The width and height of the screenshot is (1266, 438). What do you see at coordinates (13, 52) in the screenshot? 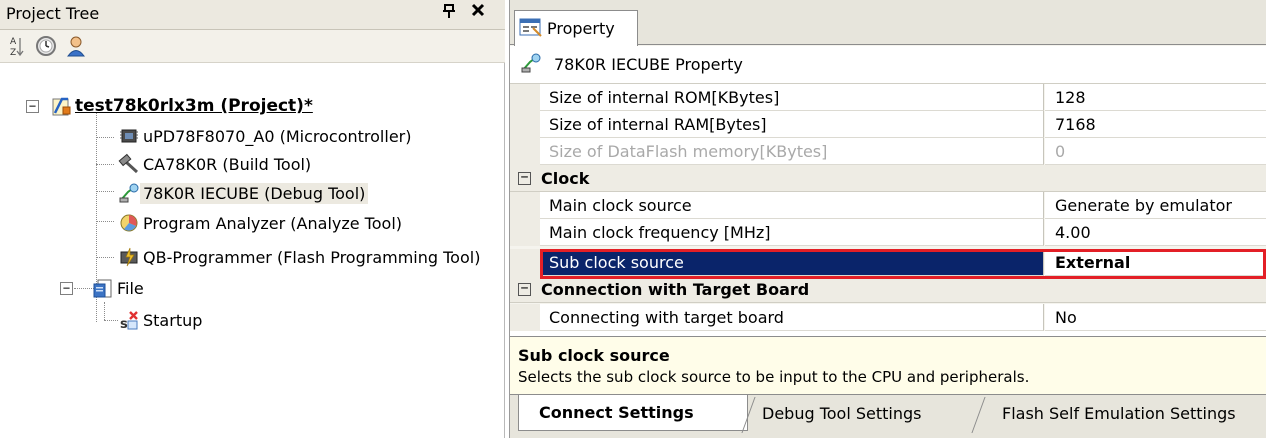
I see `svg-text: Z` at bounding box center [13, 52].